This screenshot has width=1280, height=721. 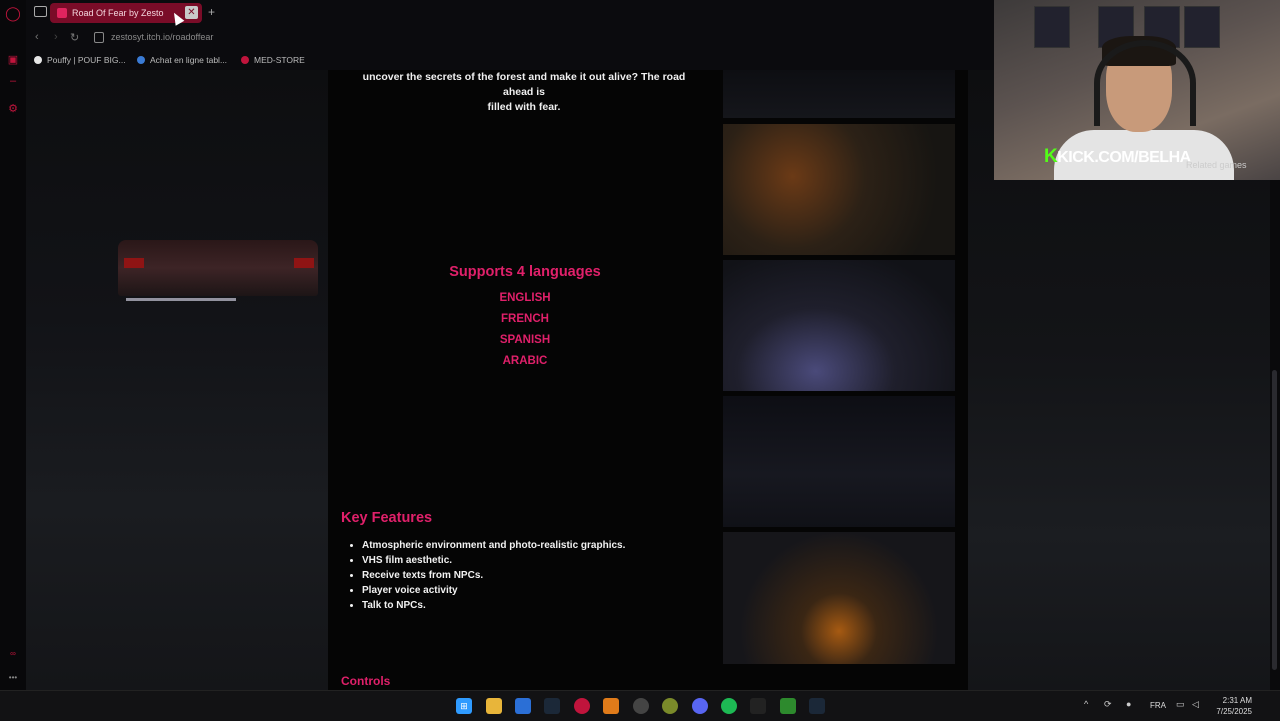 I want to click on tab-close-icon: ✕, so click(x=191, y=12).